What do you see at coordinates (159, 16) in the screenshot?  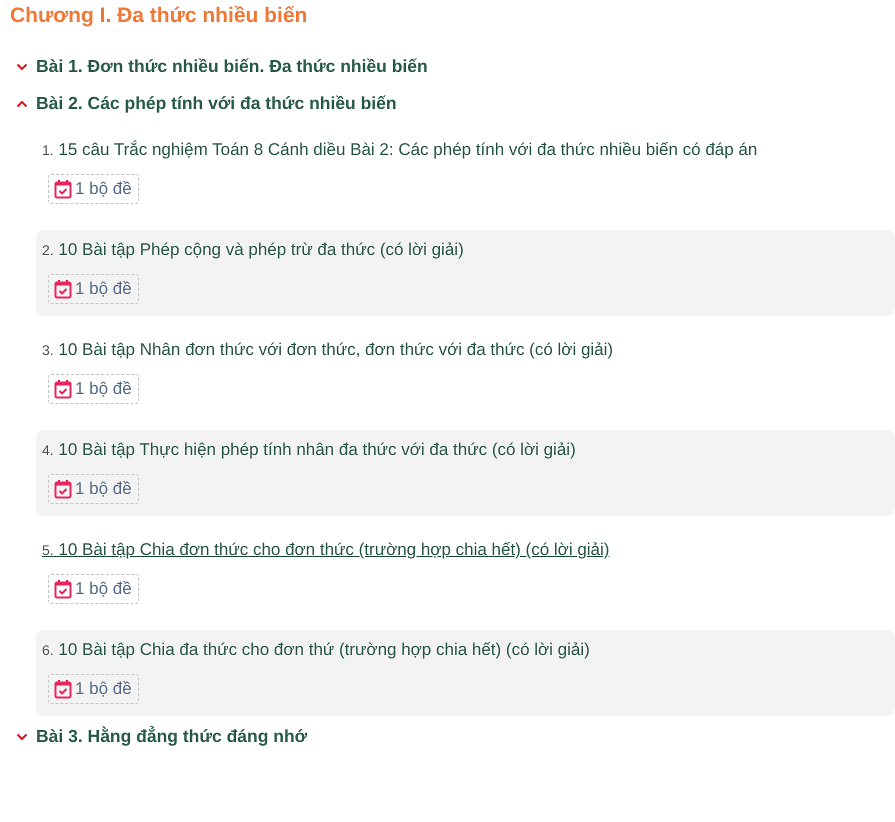 I see `chapter-title: Chương I. Đa thức nhiều biến` at bounding box center [159, 16].